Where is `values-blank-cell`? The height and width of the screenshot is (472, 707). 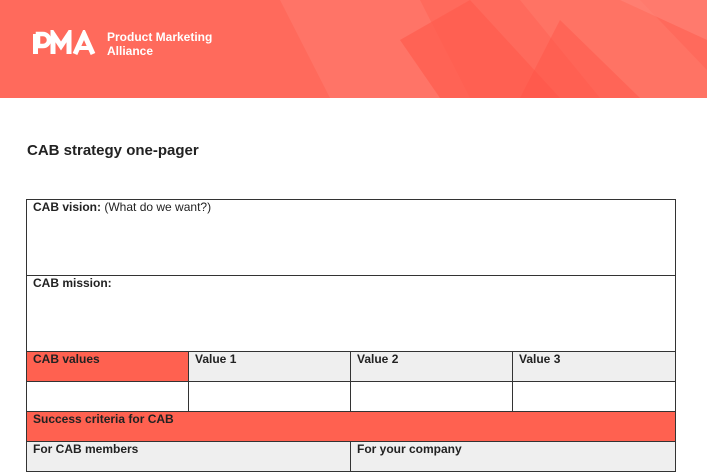 values-blank-cell is located at coordinates (107, 396).